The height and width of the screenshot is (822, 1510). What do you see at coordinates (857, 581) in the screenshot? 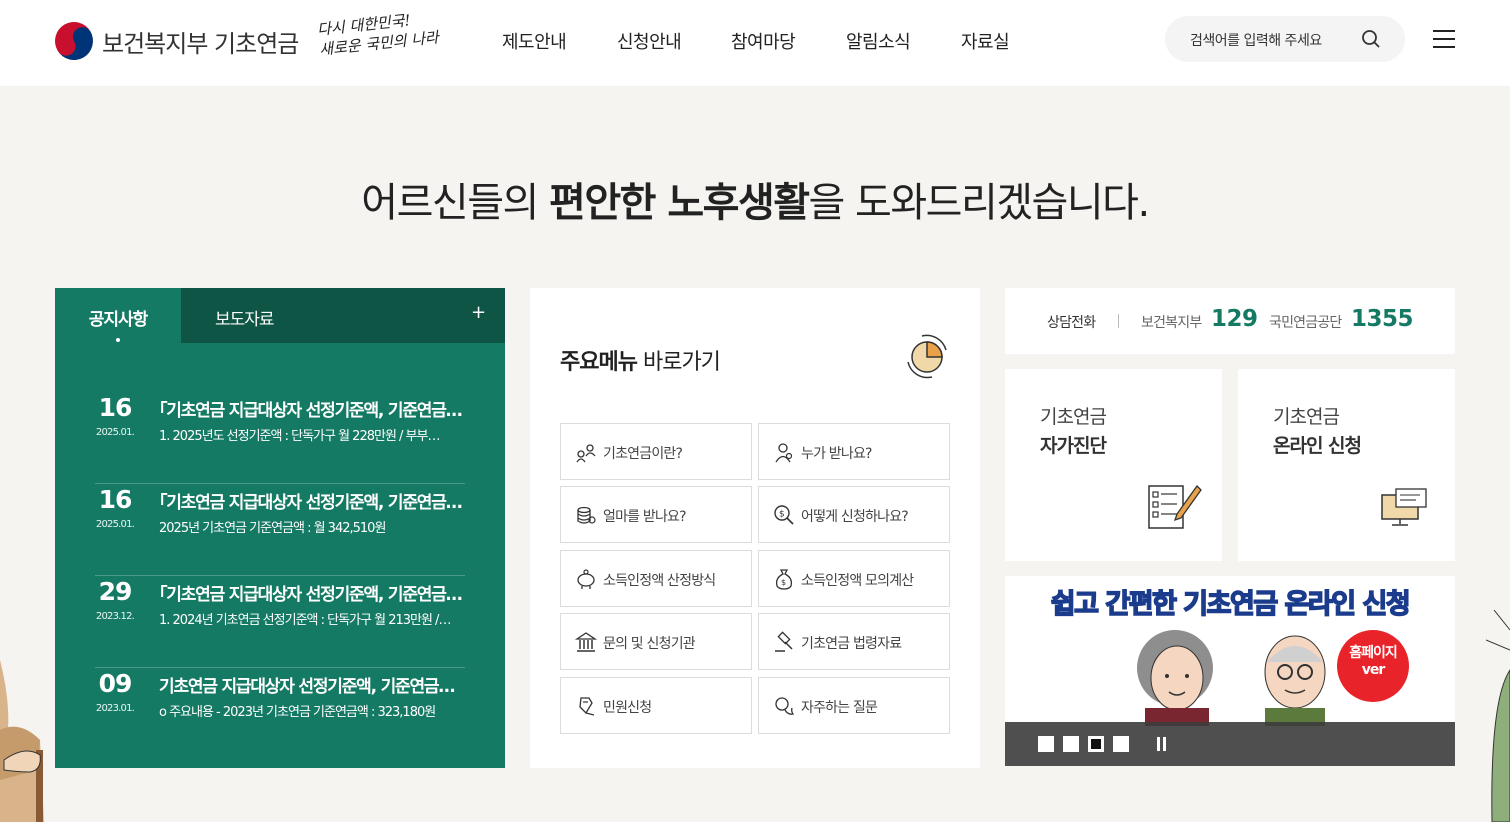
I see `menu-btn-label: 소득인정액 모의계산` at bounding box center [857, 581].